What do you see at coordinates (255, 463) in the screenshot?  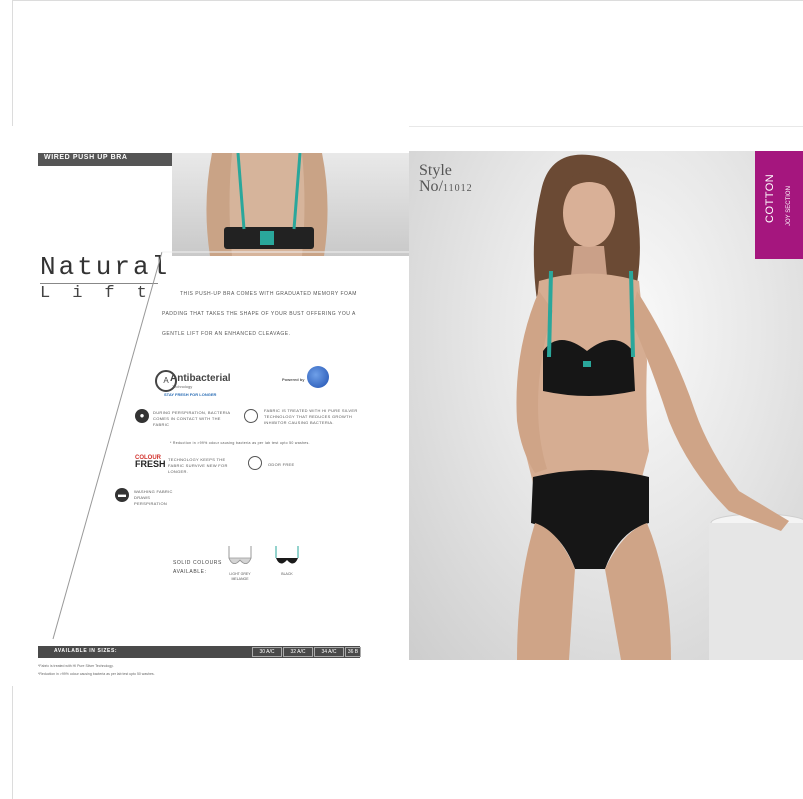 I see `odor-free-icon` at bounding box center [255, 463].